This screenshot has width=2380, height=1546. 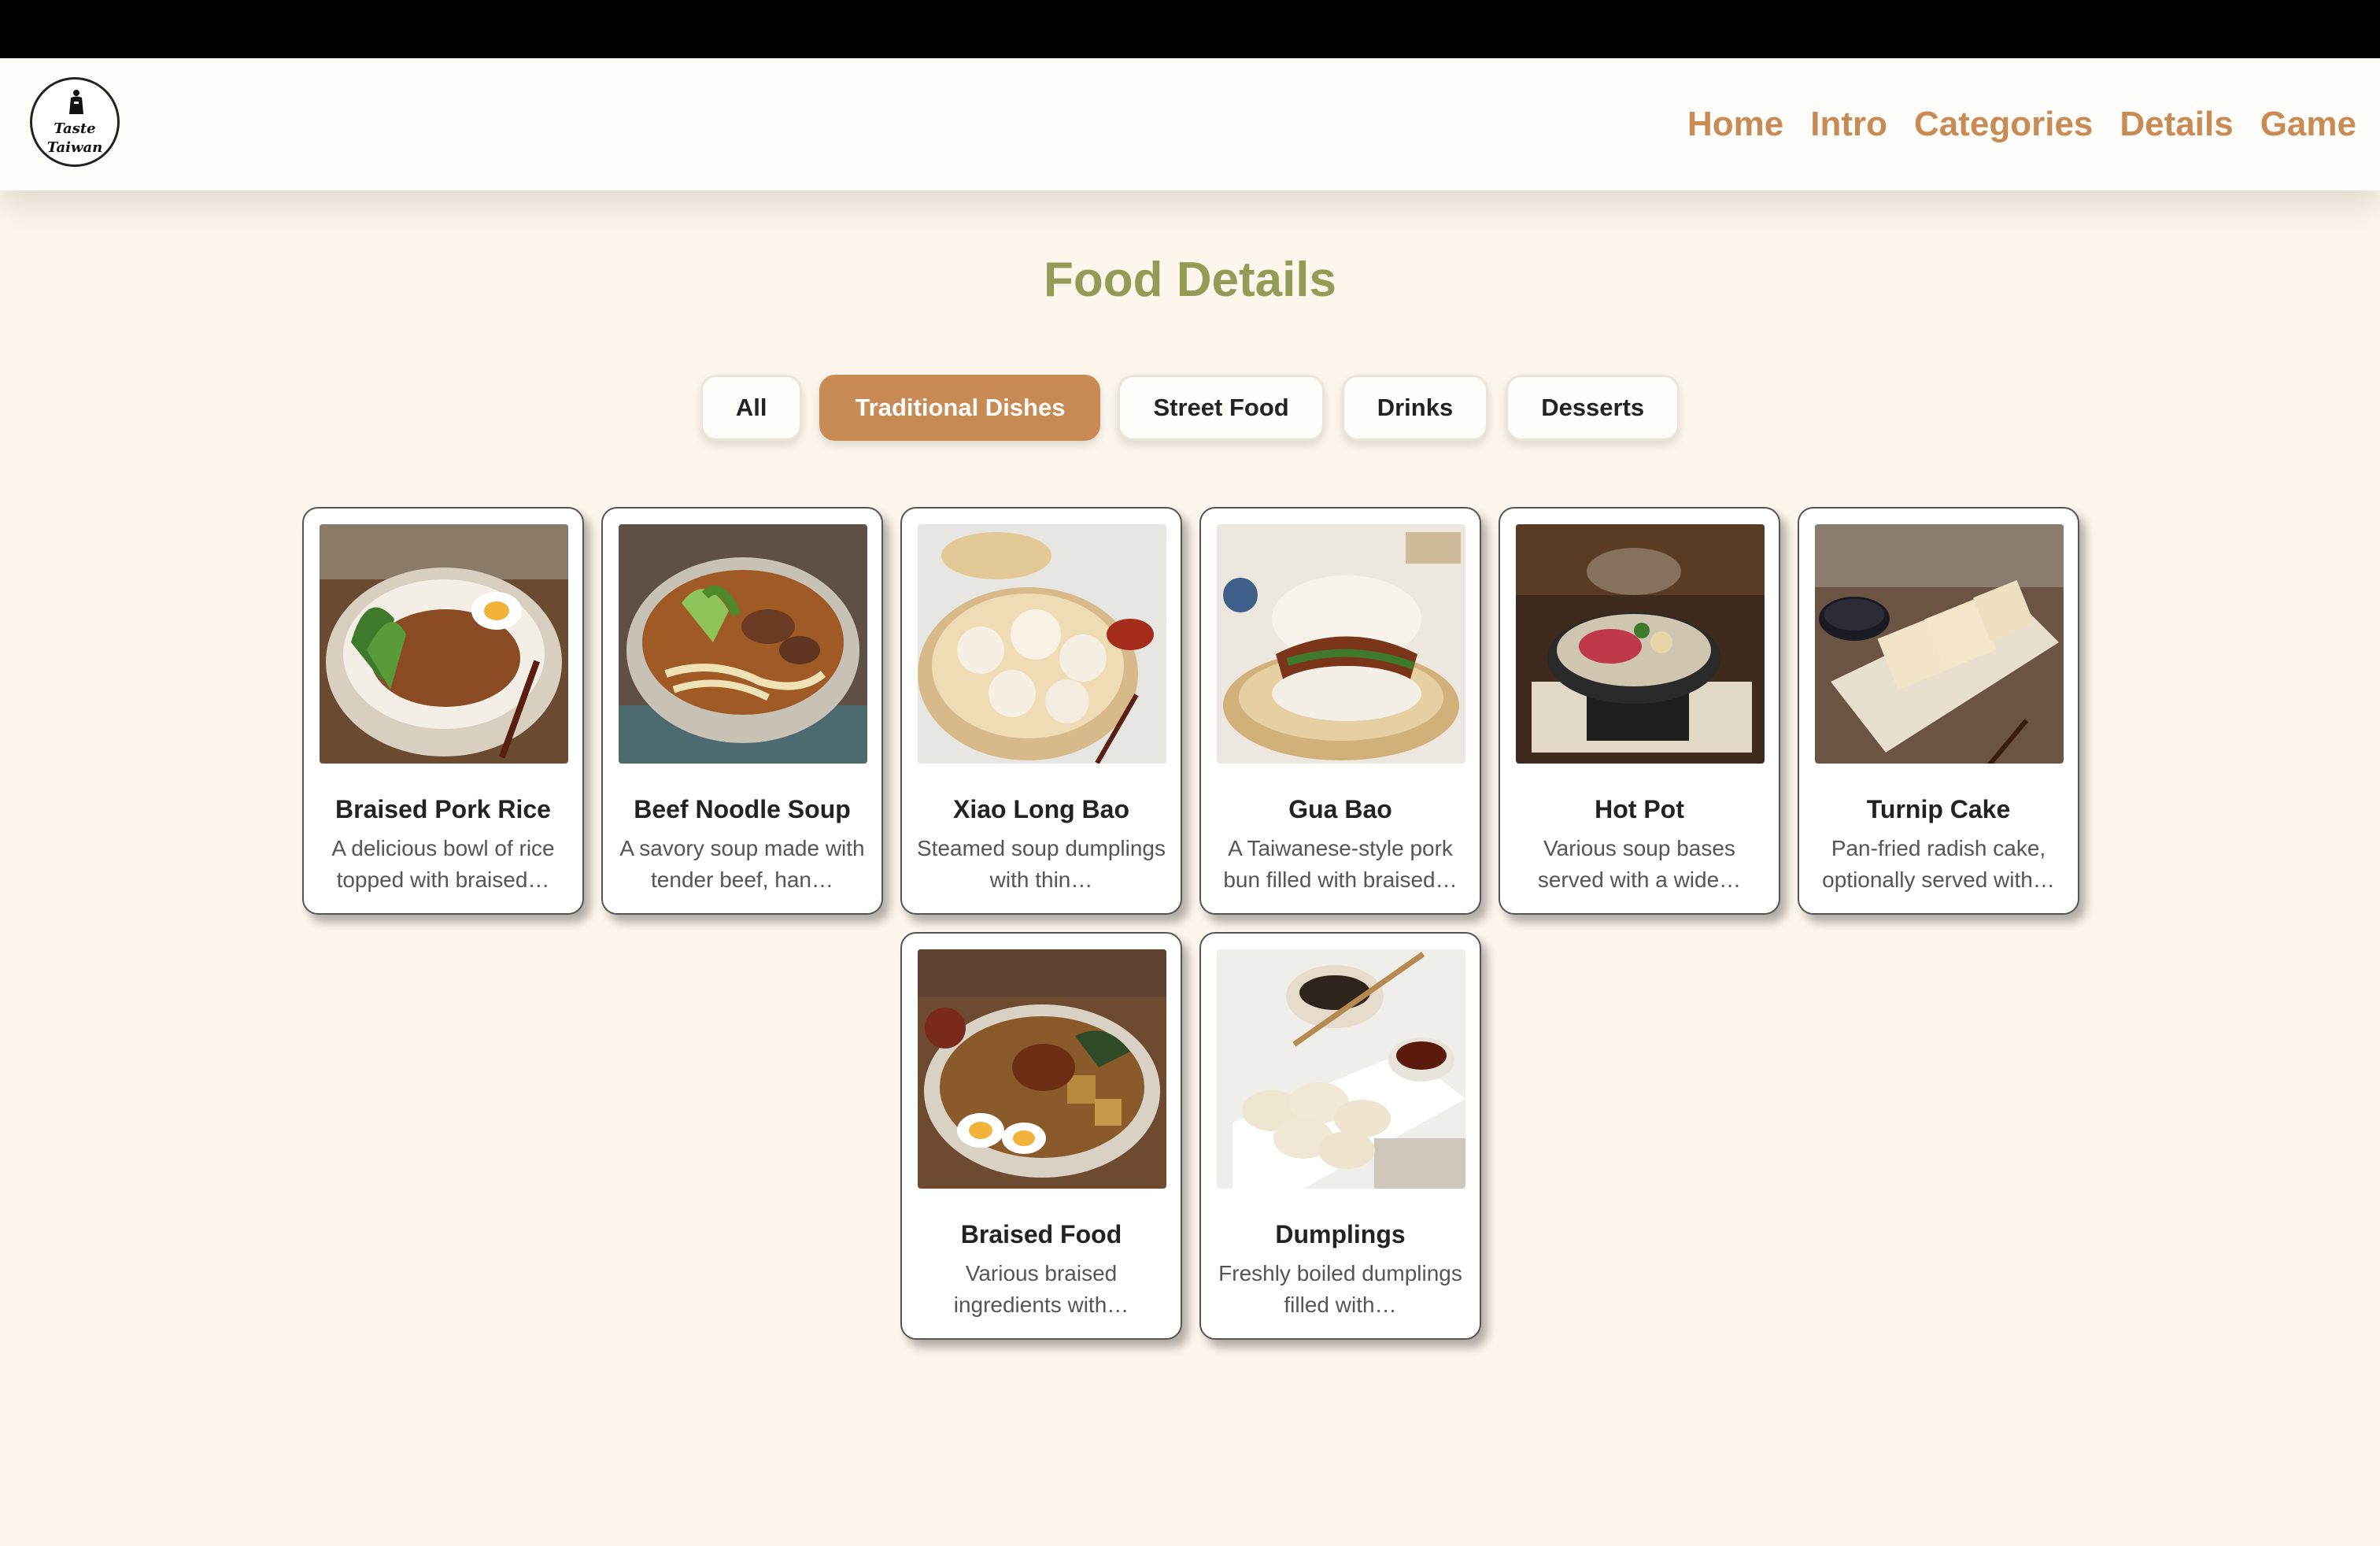 I want to click on nav-game-link: Game, so click(x=2308, y=125).